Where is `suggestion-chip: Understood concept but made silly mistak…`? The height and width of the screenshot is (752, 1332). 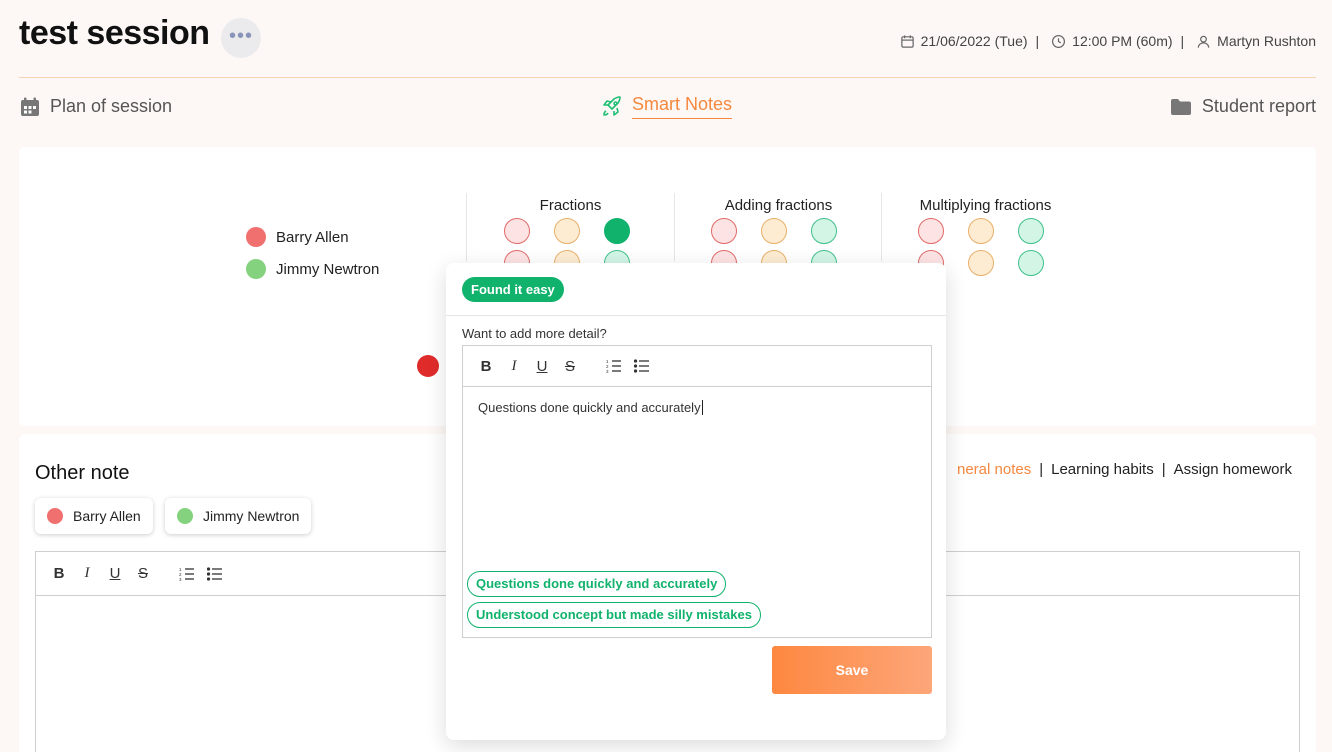
suggestion-chip: Understood concept but made silly mistak… is located at coordinates (614, 615).